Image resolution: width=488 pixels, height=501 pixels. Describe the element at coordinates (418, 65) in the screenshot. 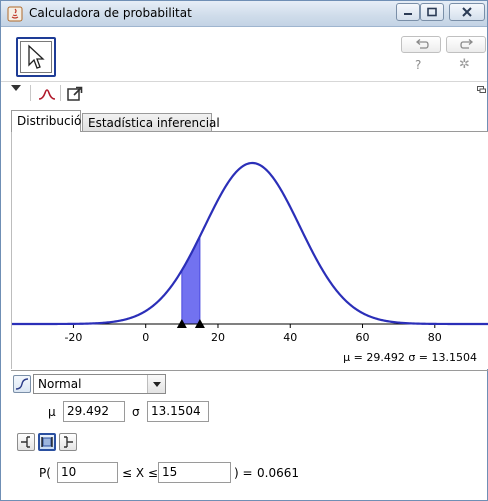

I see `help-icon: ?` at that location.